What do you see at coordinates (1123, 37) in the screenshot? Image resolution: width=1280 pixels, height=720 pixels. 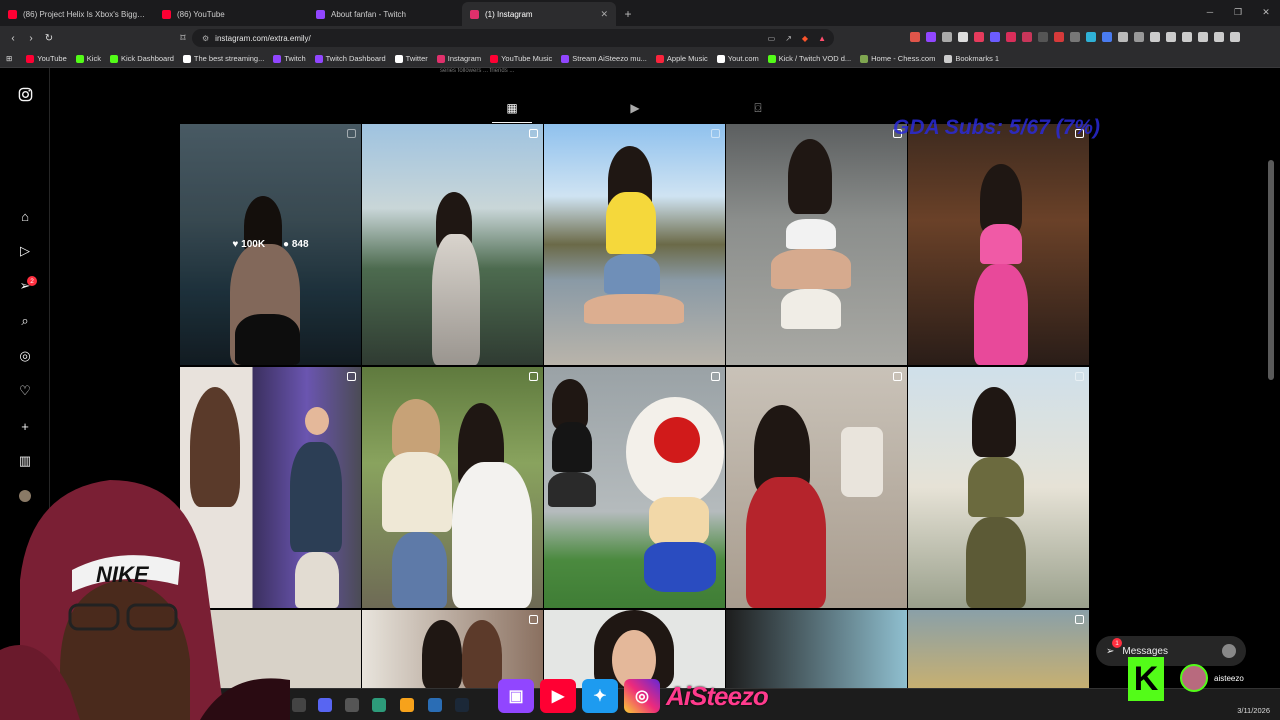 I see `puzzle-icon` at bounding box center [1123, 37].